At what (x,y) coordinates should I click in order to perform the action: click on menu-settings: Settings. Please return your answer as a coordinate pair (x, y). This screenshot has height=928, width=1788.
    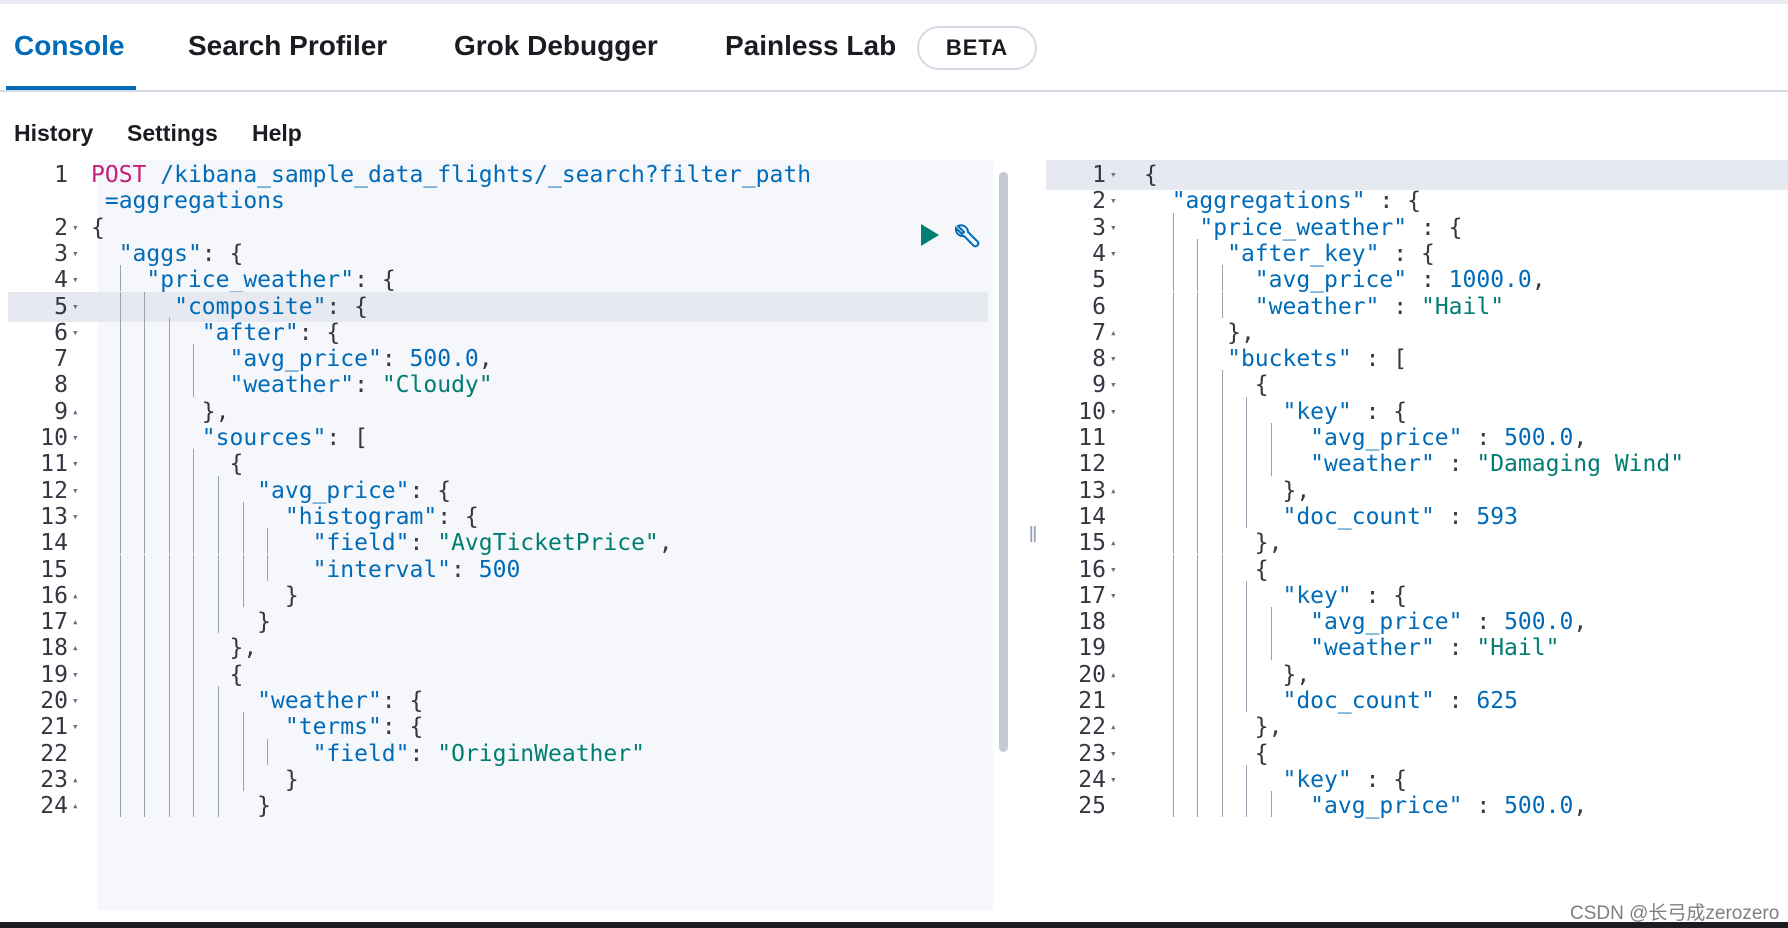
    Looking at the image, I should click on (172, 133).